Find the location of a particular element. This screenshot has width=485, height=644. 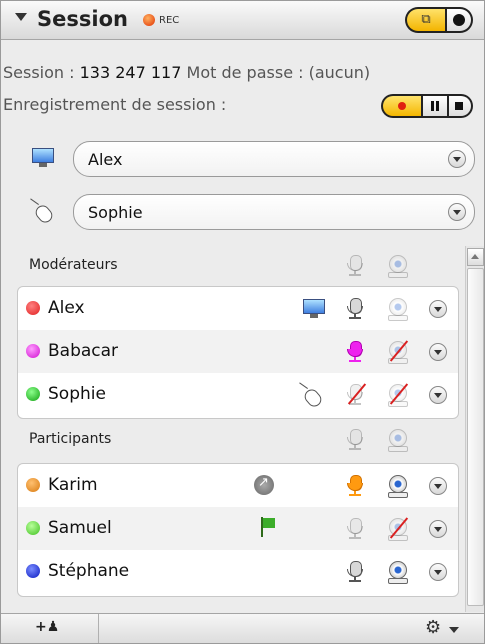

record-dot-icon is located at coordinates (149, 20).